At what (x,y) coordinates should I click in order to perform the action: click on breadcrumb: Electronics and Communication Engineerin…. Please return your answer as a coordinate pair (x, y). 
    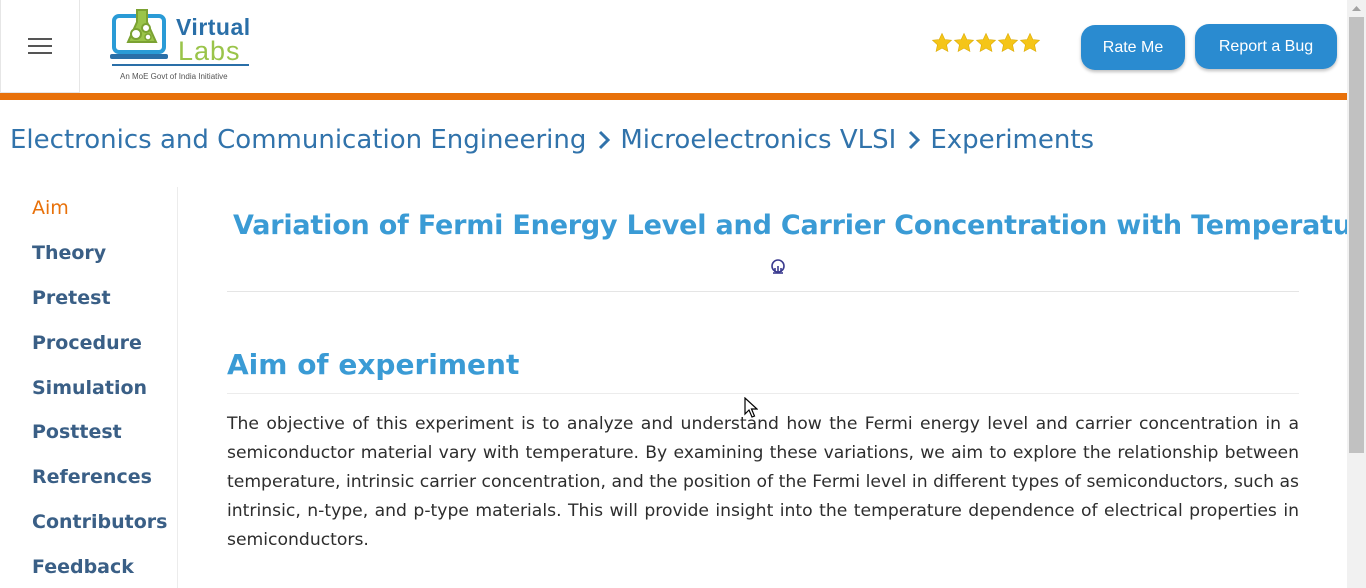
    Looking at the image, I should click on (552, 140).